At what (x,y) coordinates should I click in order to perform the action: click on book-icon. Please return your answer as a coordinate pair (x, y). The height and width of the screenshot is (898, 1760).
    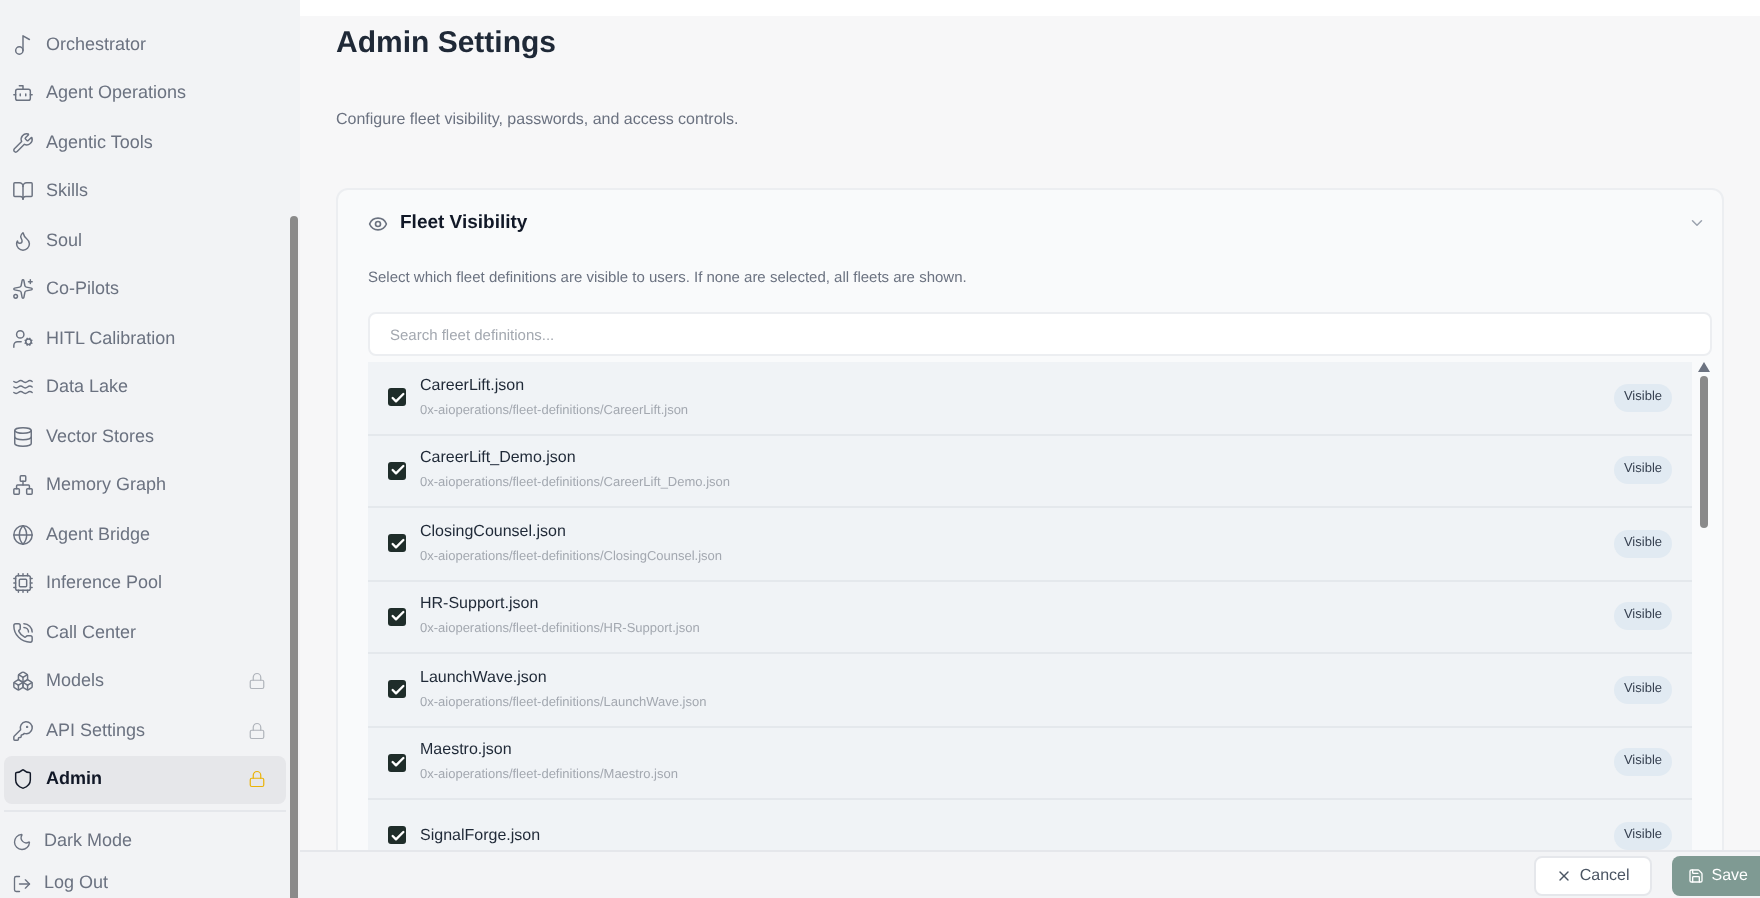
    Looking at the image, I should click on (23, 191).